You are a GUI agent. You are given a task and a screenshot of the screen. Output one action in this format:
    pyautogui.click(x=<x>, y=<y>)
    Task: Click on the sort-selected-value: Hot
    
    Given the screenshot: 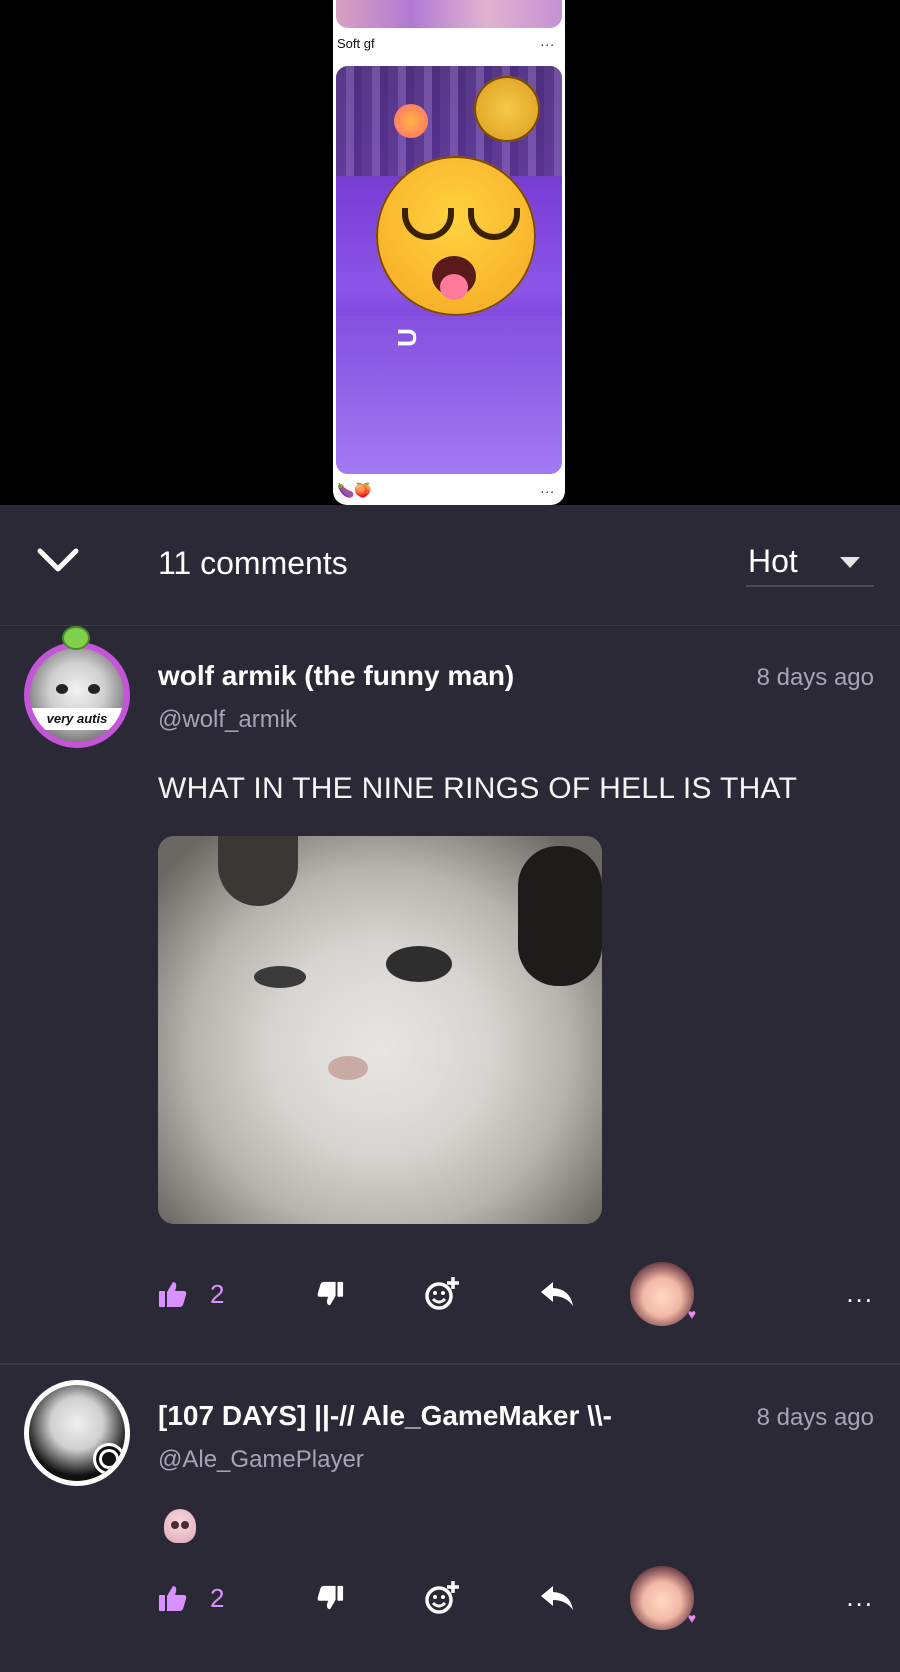 What is the action you would take?
    pyautogui.click(x=773, y=561)
    